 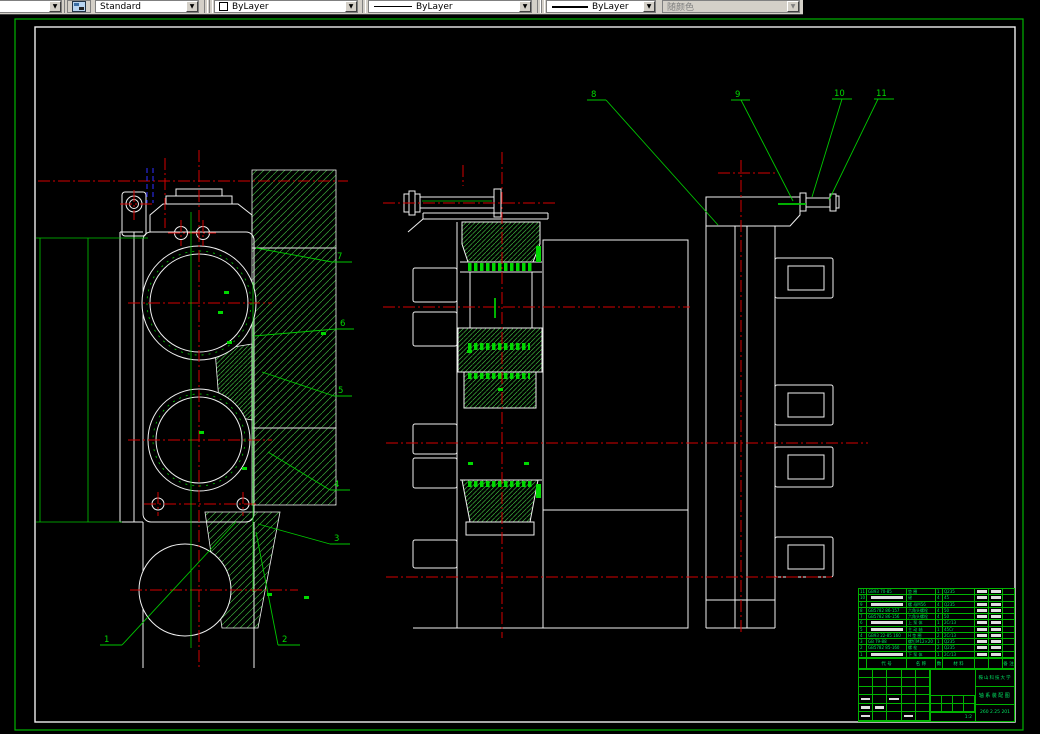 What do you see at coordinates (737, 95) in the screenshot?
I see `callout-9: 9` at bounding box center [737, 95].